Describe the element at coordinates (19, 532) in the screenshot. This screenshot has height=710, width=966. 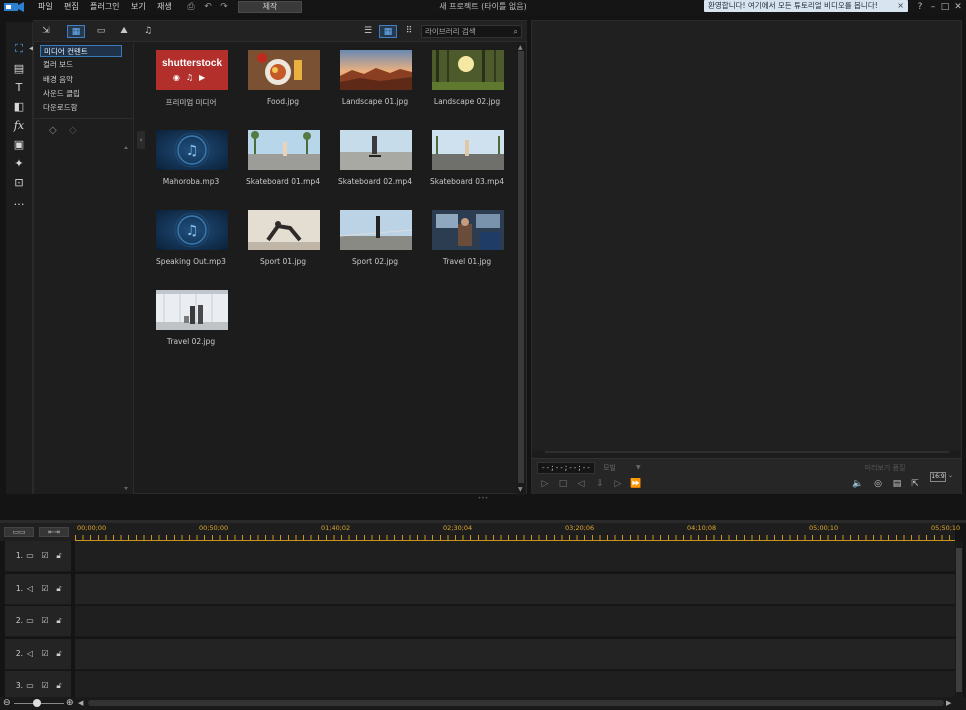
I see `timeline-view-button: ▭▭` at that location.